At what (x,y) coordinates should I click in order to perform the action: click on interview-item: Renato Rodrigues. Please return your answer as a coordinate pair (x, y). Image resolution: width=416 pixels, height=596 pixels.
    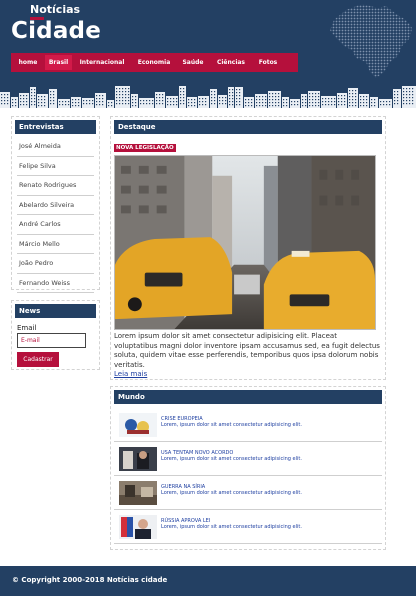
    Looking at the image, I should click on (55, 186).